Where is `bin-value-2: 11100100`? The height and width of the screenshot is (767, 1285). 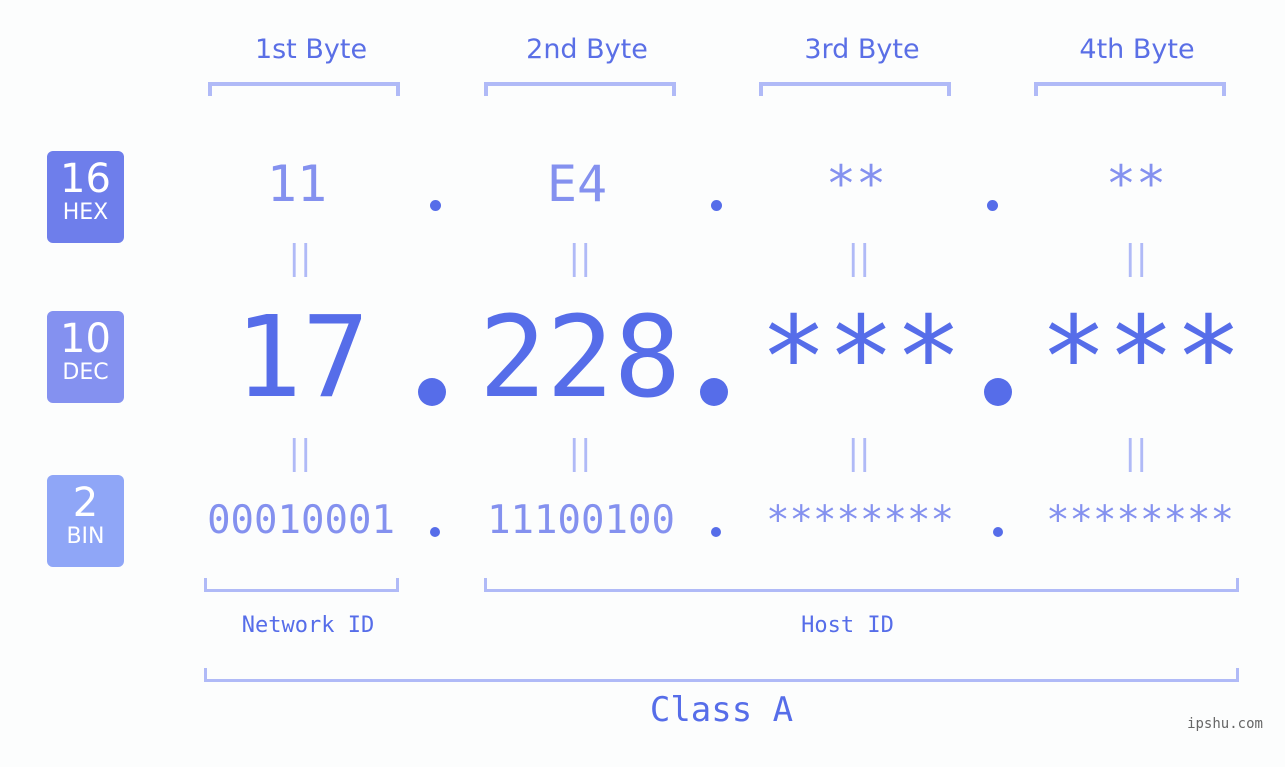 bin-value-2: 11100100 is located at coordinates (581, 520).